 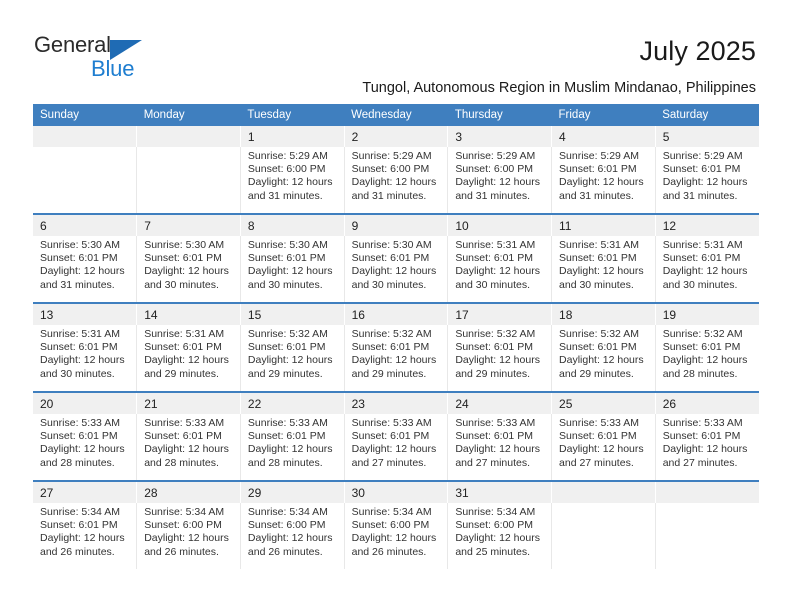 I want to click on day-number: 29, so click(x=292, y=492).